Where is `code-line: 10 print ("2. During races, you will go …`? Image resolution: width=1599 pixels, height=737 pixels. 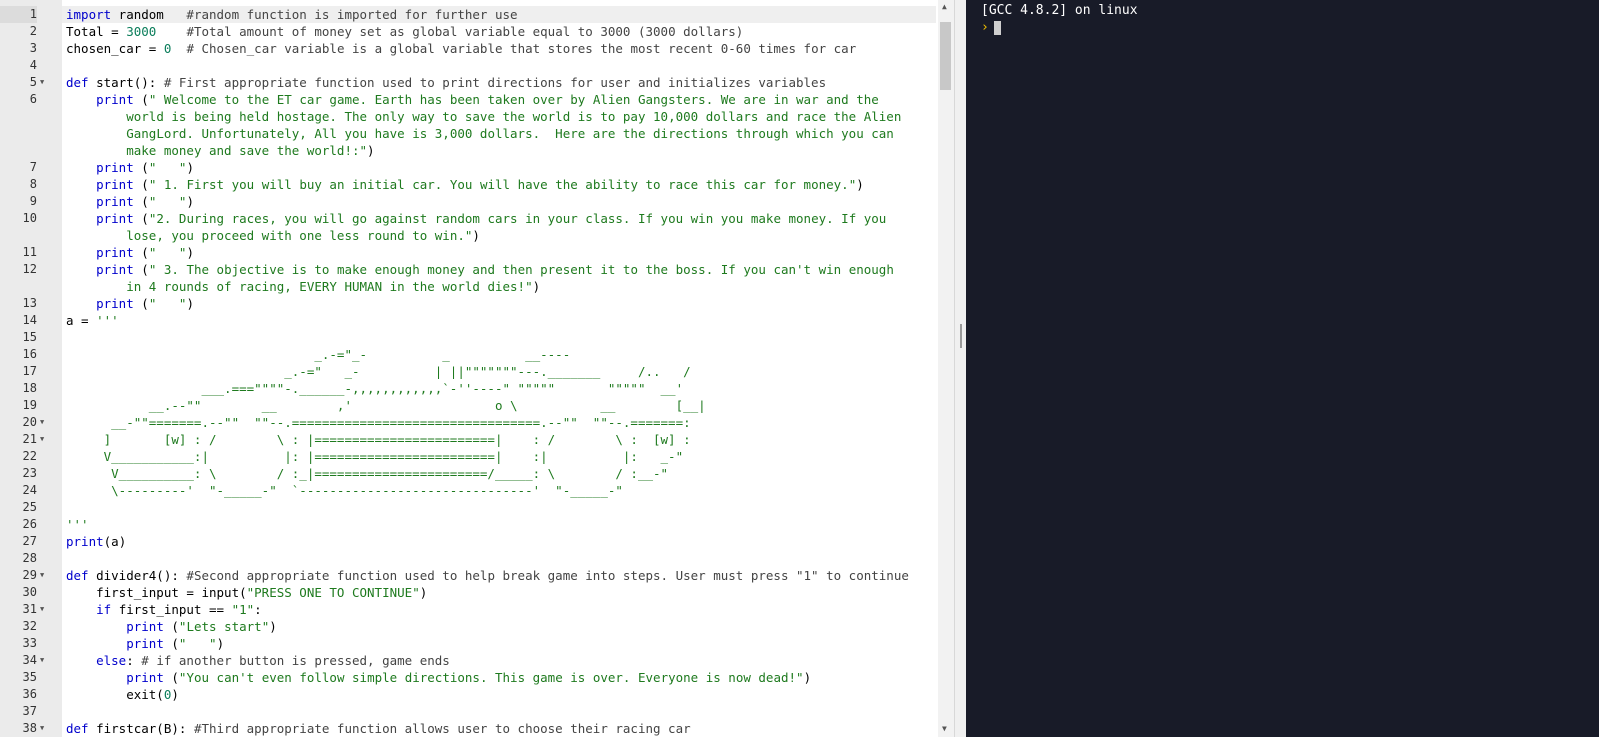 code-line: 10 print ("2. During races, you will go … is located at coordinates (469, 227).